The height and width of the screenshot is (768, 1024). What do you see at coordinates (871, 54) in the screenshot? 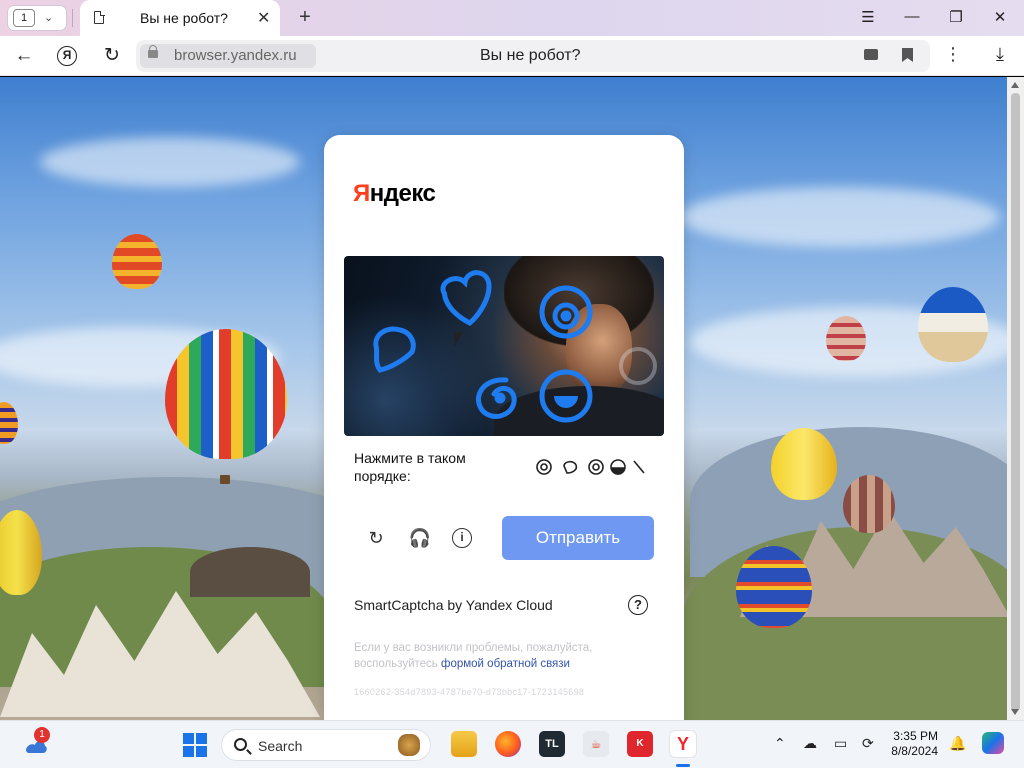
I see `chat-icon` at bounding box center [871, 54].